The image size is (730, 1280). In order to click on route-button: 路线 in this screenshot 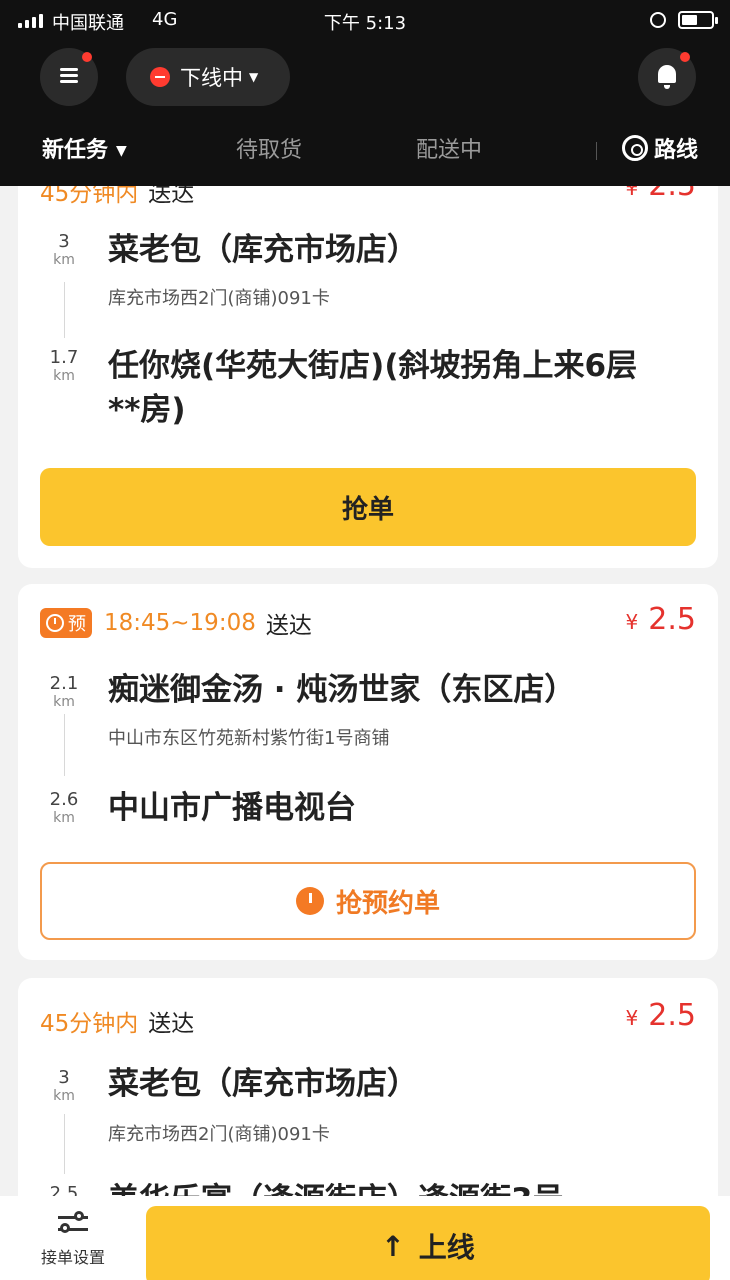, I will do `click(660, 148)`.